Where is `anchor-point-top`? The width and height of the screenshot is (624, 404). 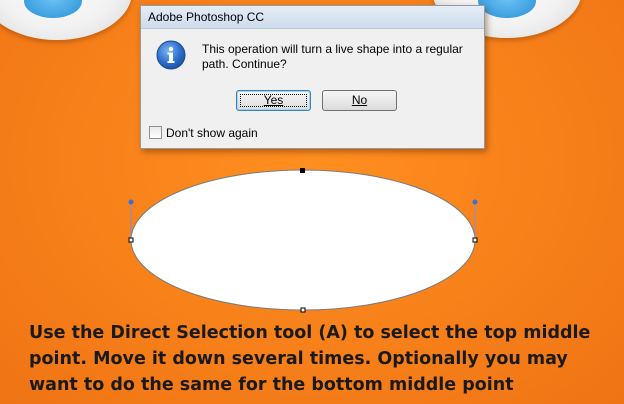
anchor-point-top is located at coordinates (302, 170).